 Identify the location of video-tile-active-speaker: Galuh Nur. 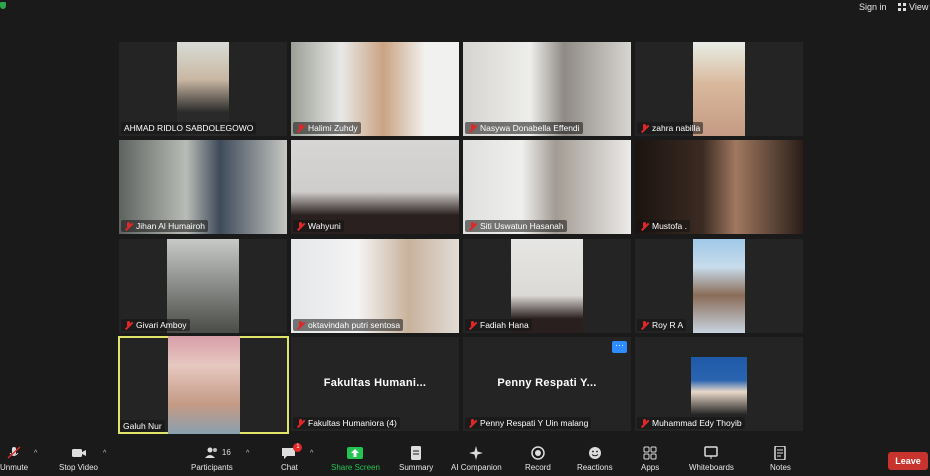
(203, 385).